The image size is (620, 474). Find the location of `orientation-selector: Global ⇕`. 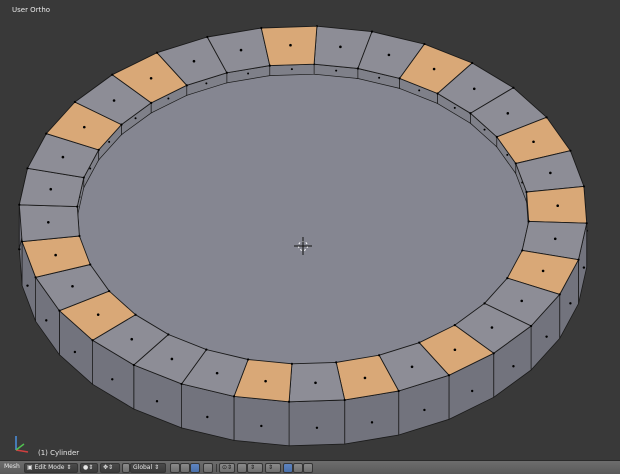

orientation-selector: Global ⇕ is located at coordinates (148, 468).